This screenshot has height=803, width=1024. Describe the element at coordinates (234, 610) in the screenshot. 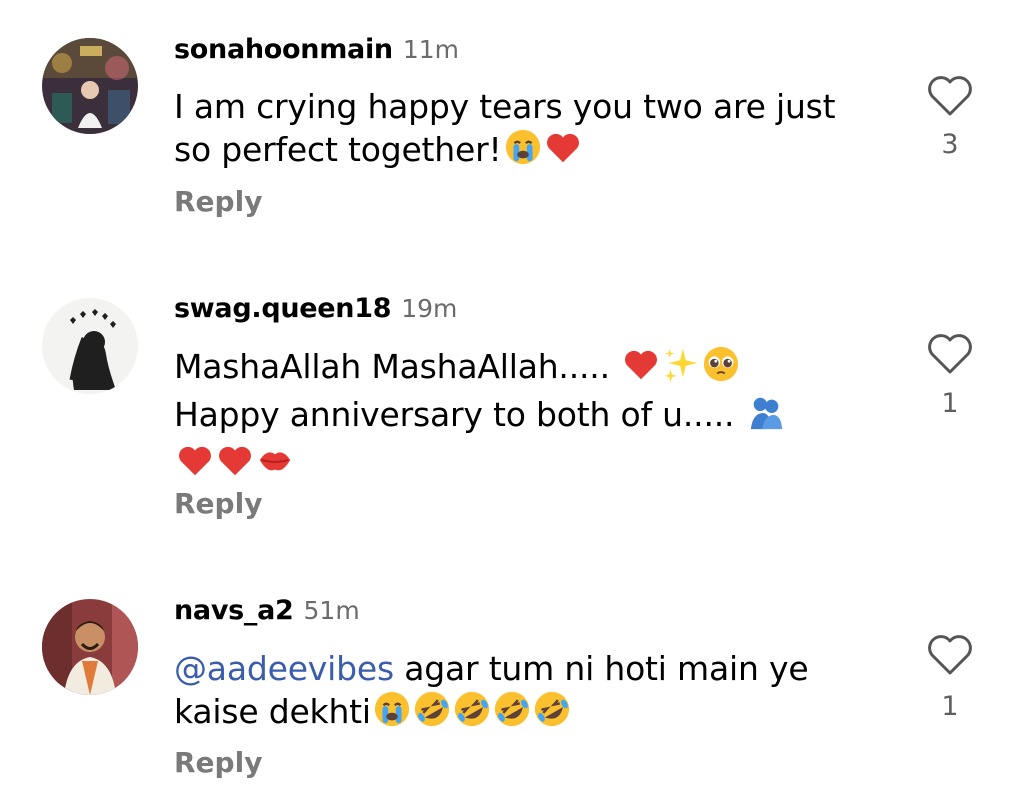

I see `username: navs_a2` at that location.